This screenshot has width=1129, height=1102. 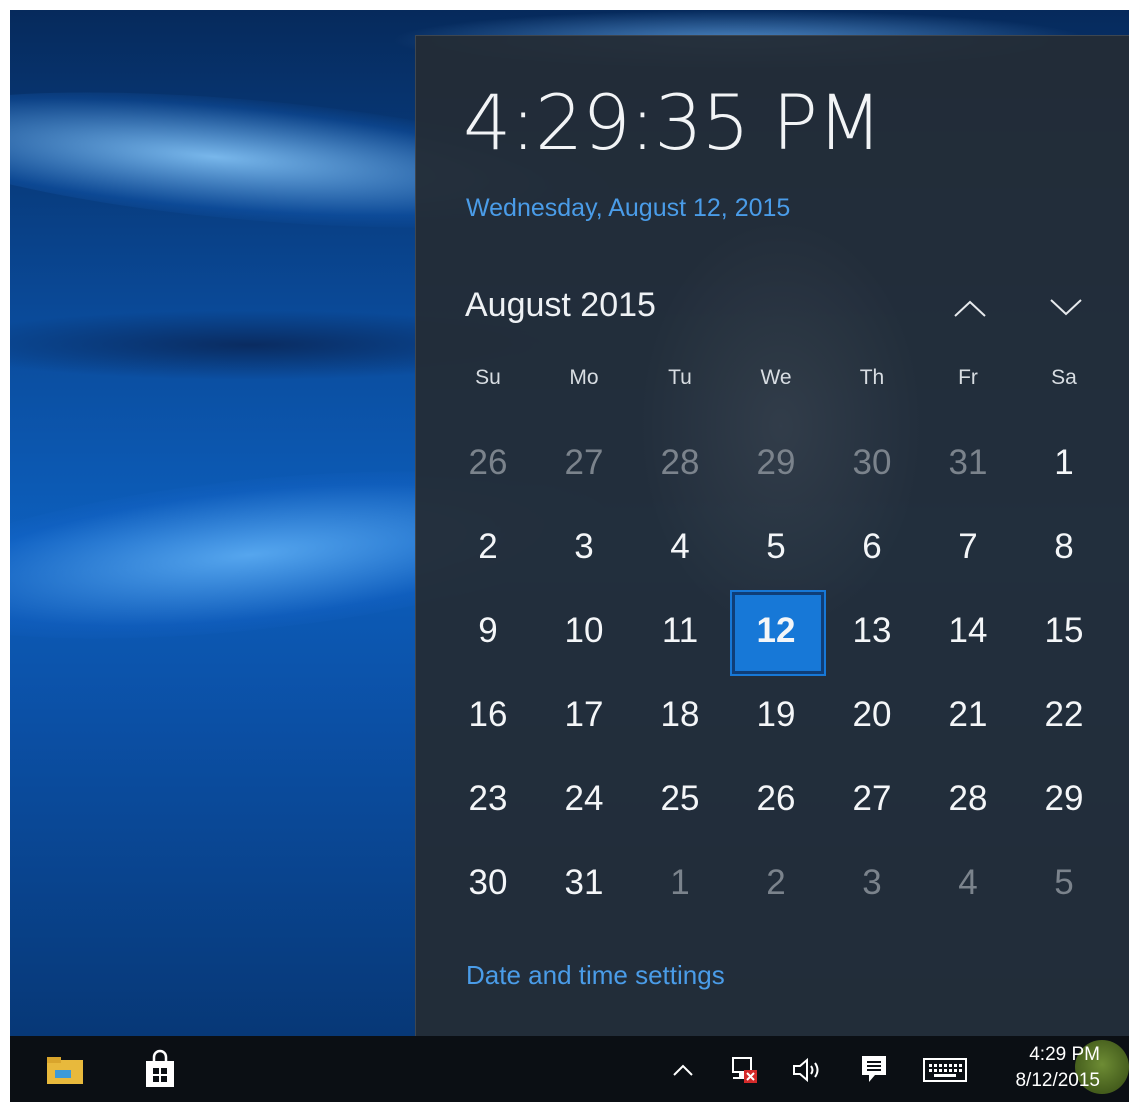 What do you see at coordinates (584, 799) in the screenshot?
I see `calendar-day: 24` at bounding box center [584, 799].